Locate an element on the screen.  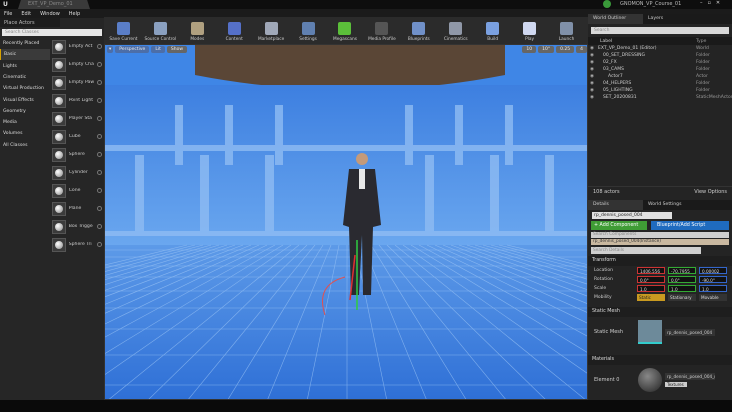
mobility-movable: Movable is located at coordinates (713, 297).